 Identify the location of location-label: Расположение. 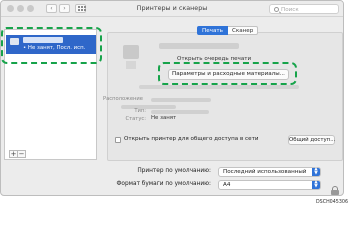
(122, 99).